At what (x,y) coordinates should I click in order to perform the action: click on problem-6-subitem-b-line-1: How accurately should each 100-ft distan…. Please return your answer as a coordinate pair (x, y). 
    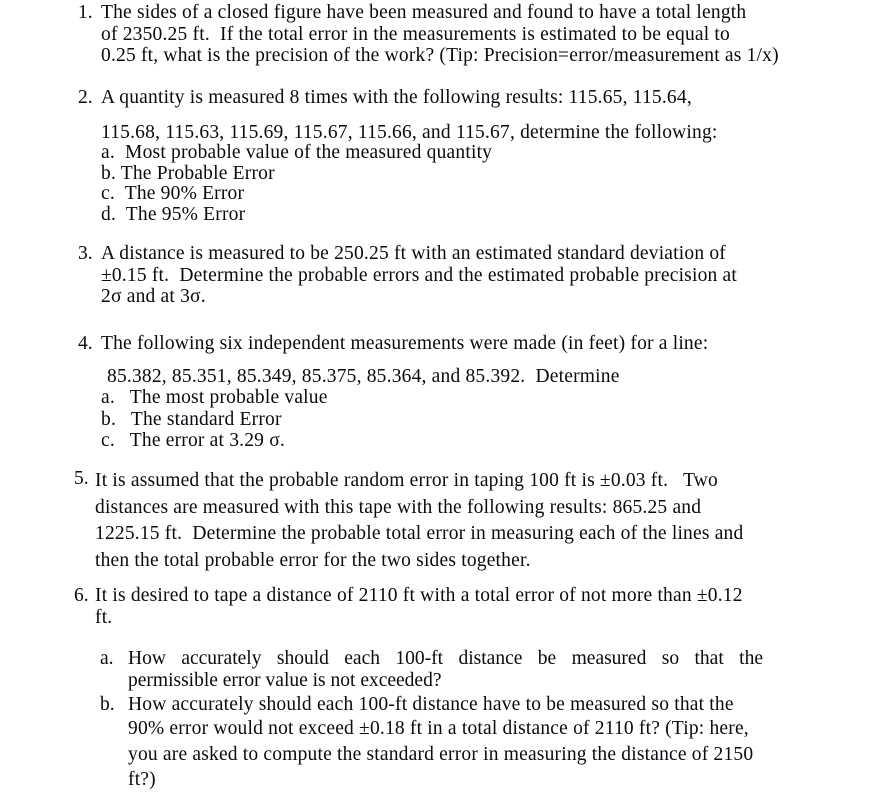
    Looking at the image, I should click on (431, 704).